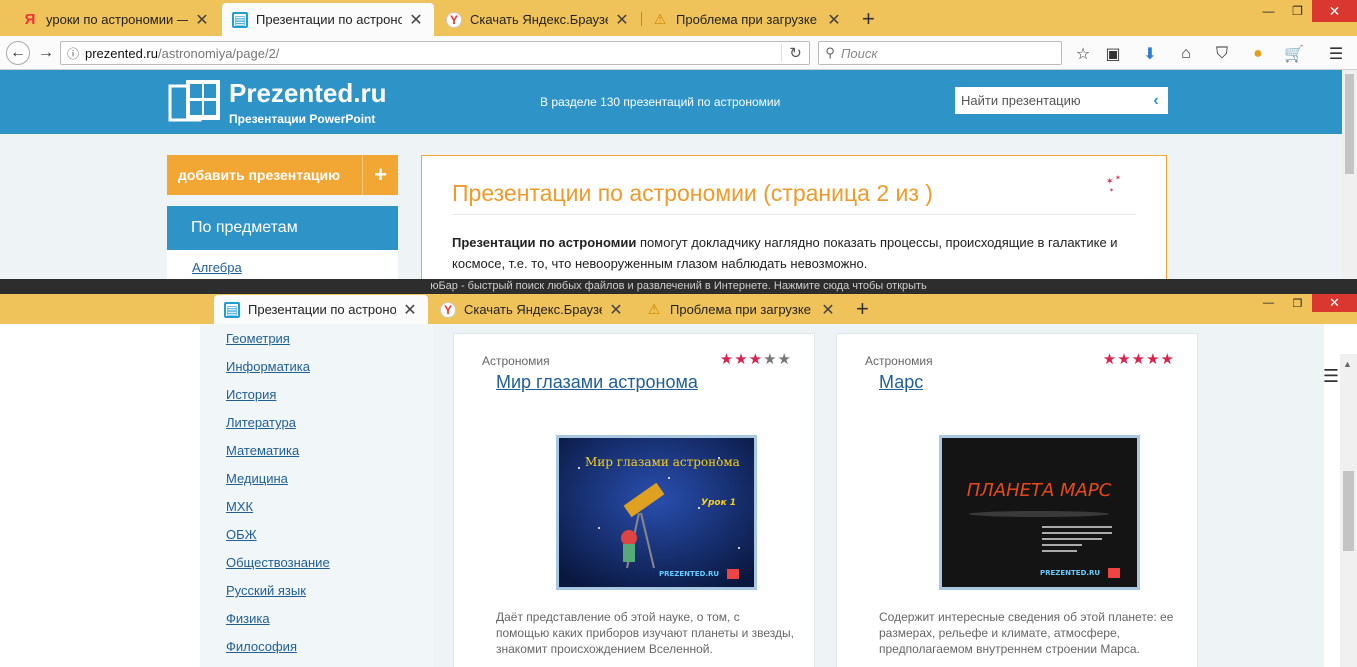  What do you see at coordinates (1039, 490) in the screenshot?
I see `thumbnail-heading: ПЛАНЕТА МАРС` at bounding box center [1039, 490].